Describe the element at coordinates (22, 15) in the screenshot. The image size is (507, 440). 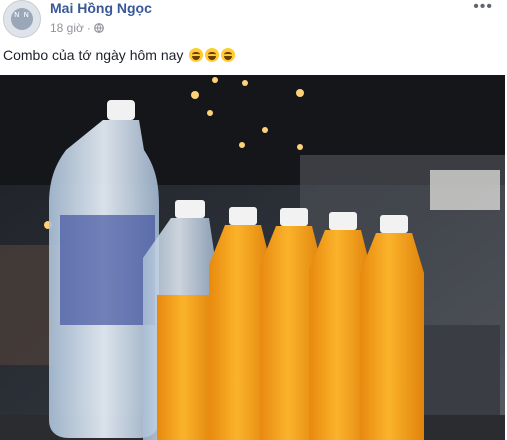
I see `avatar-watermark: N N` at that location.